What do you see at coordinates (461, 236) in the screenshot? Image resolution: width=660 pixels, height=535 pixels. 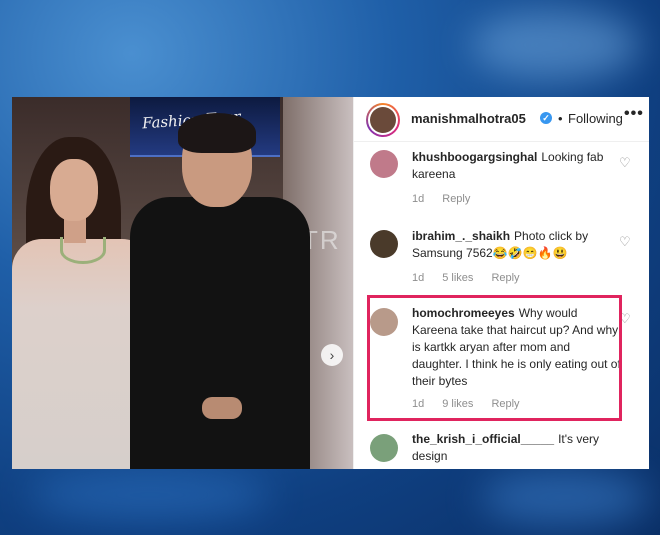 I see `comment-username: ibrahim_._shaikh` at bounding box center [461, 236].